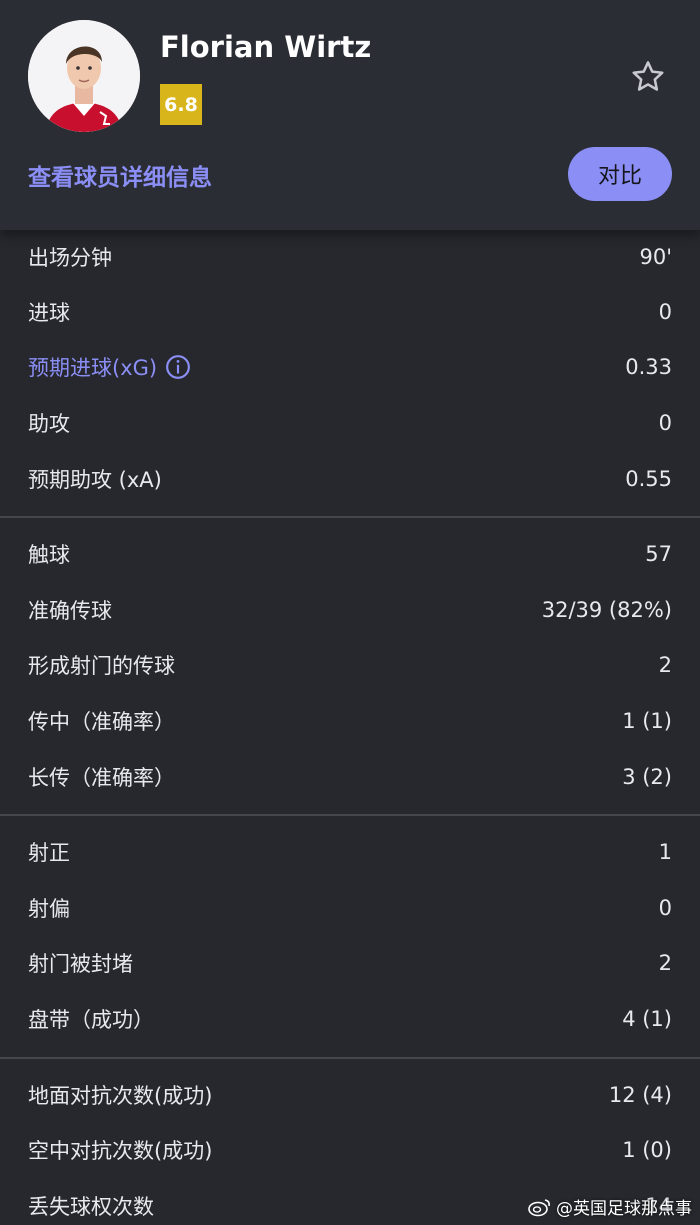  What do you see at coordinates (350, 908) in the screenshot?
I see `stat-row-shots-off-target: 射偏 0` at bounding box center [350, 908].